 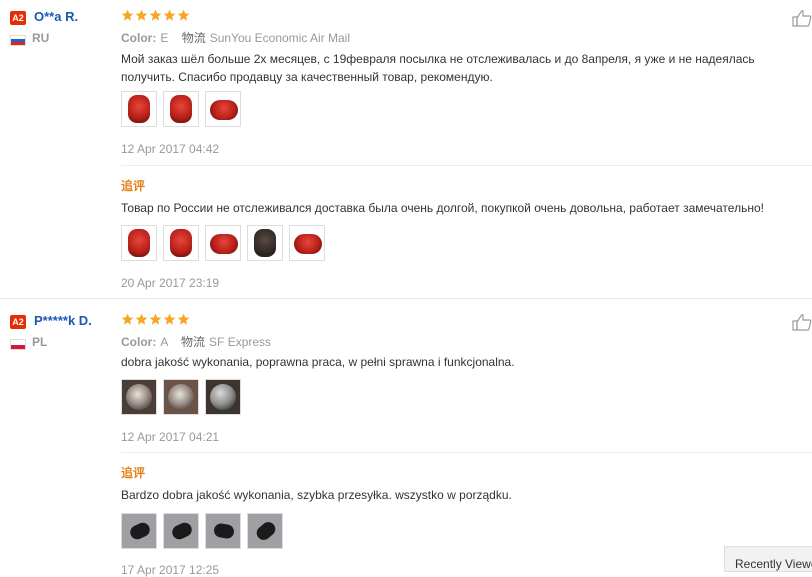 What do you see at coordinates (164, 38) in the screenshot?
I see `color-value: E` at bounding box center [164, 38].